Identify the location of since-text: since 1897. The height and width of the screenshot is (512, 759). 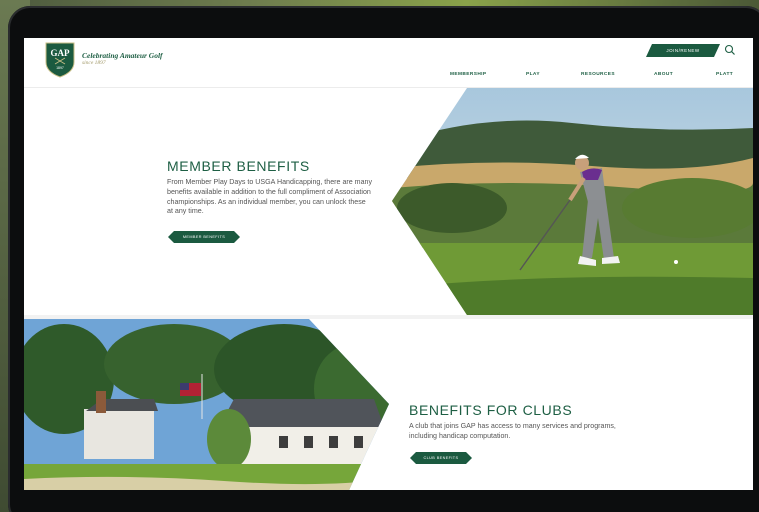
(94, 63).